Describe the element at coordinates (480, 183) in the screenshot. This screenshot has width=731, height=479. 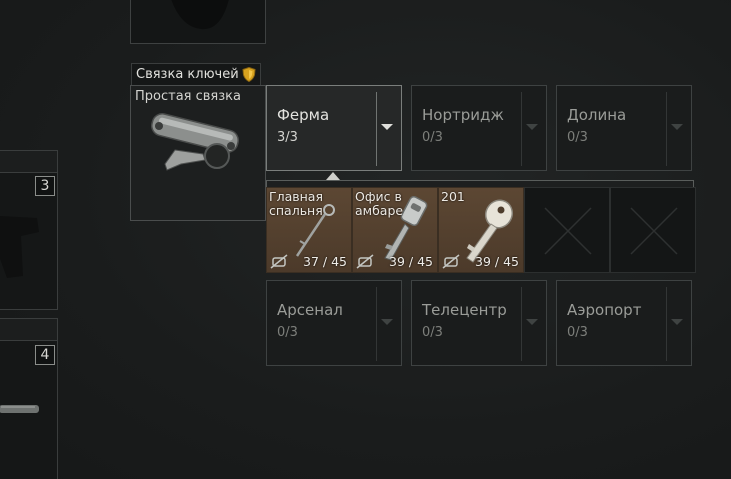
I see `key-strip-frame` at that location.